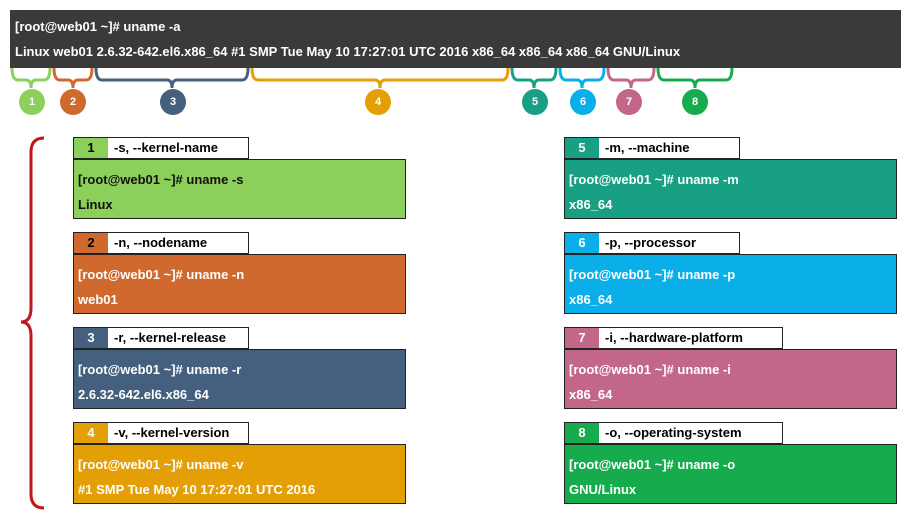 Image resolution: width=903 pixels, height=513 pixels. What do you see at coordinates (582, 148) in the screenshot?
I see `option-number: 5` at bounding box center [582, 148].